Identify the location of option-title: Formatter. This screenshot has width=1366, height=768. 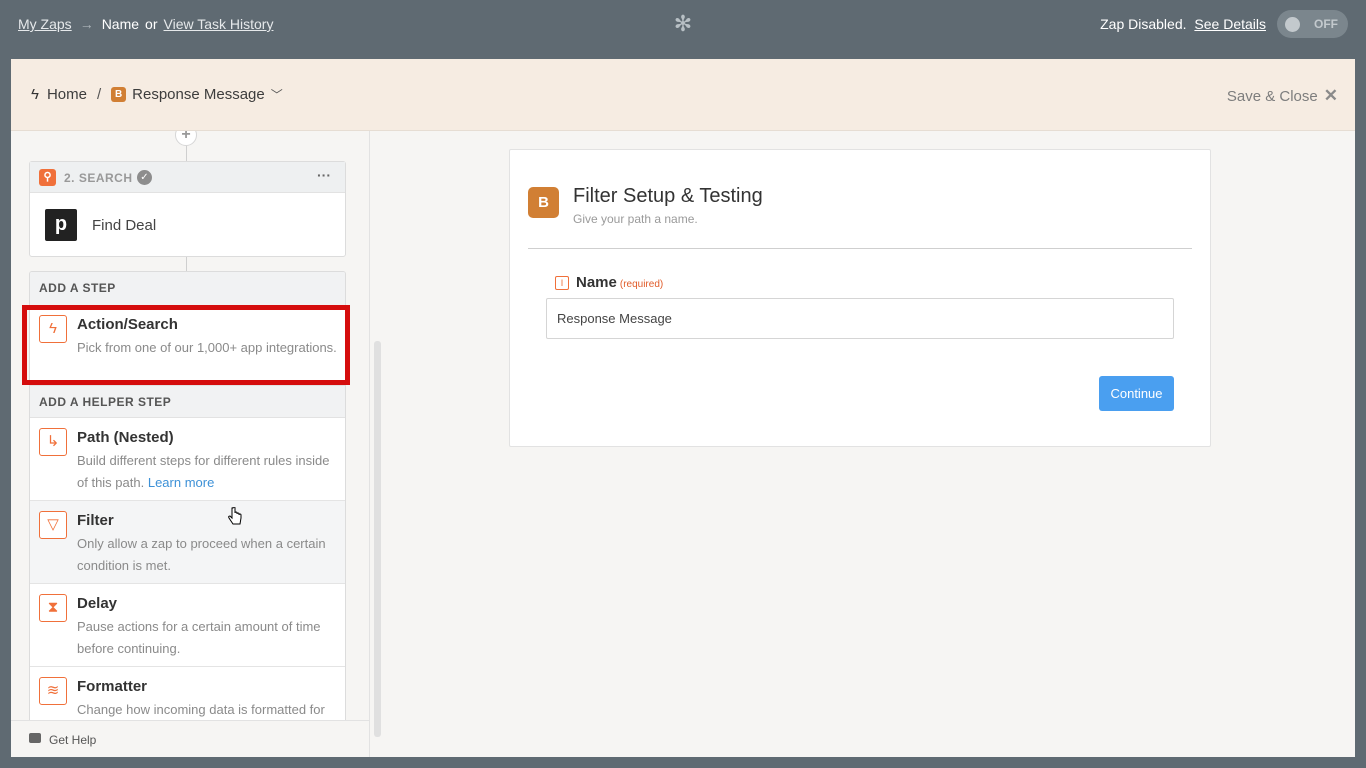
(112, 686).